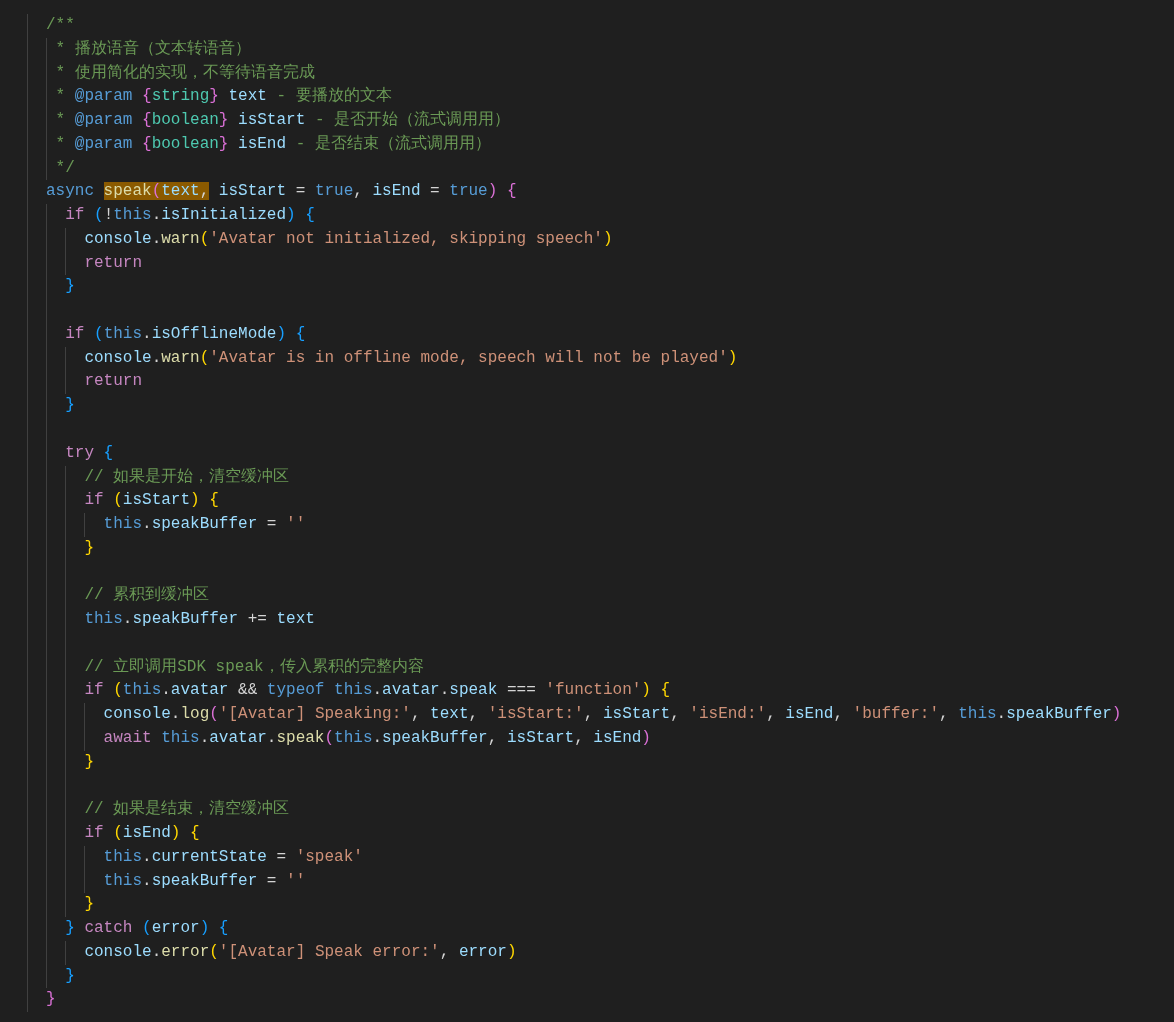  I want to click on code-line: console.error('[Avatar] Speak error:', error), so click(300, 952).